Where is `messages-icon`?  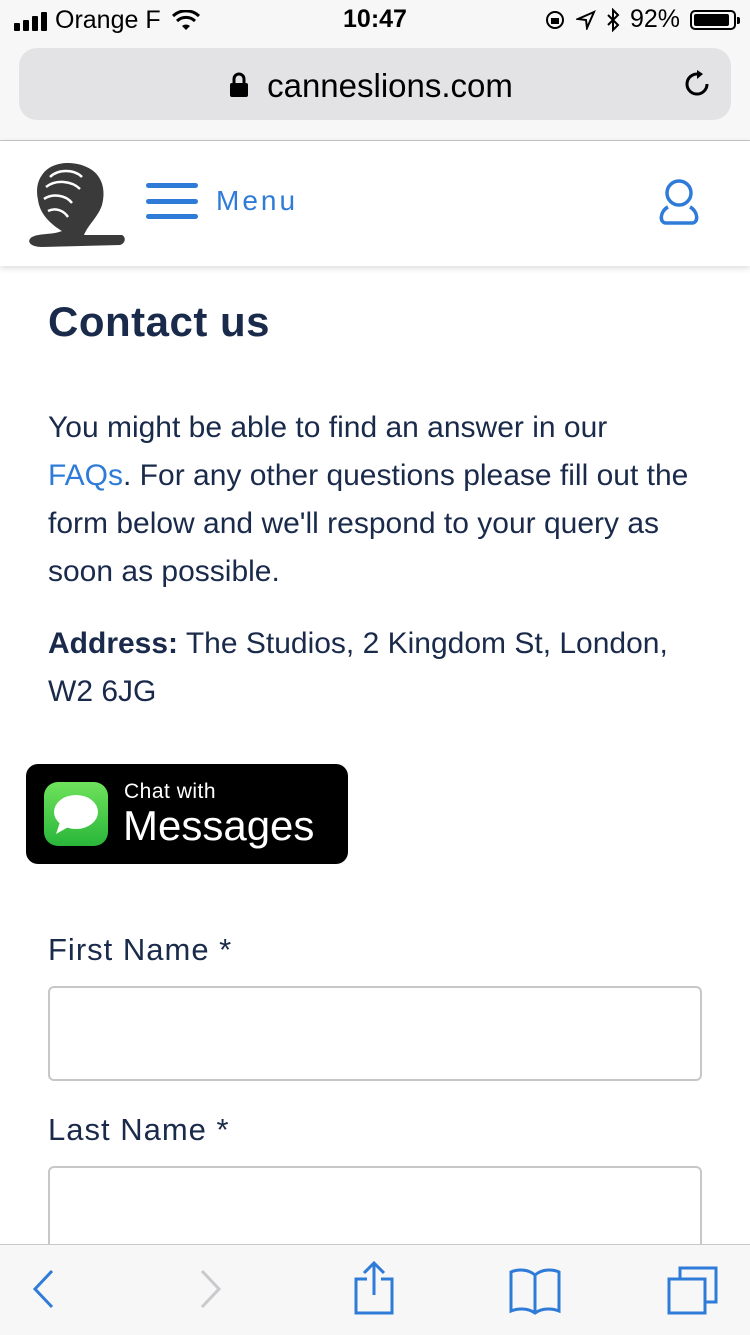 messages-icon is located at coordinates (76, 814).